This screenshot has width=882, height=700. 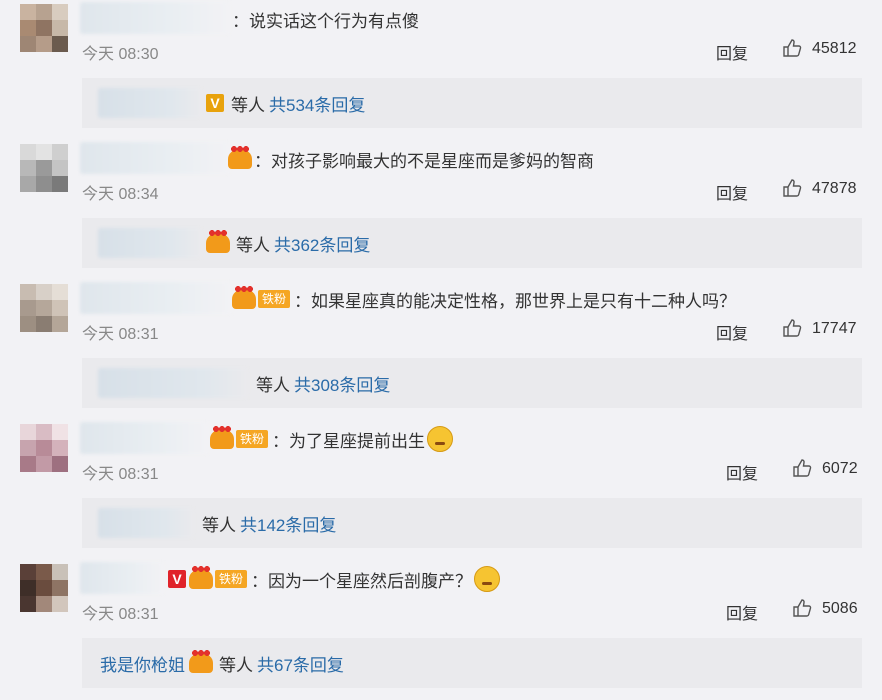 What do you see at coordinates (834, 328) in the screenshot?
I see `like-count: 17747` at bounding box center [834, 328].